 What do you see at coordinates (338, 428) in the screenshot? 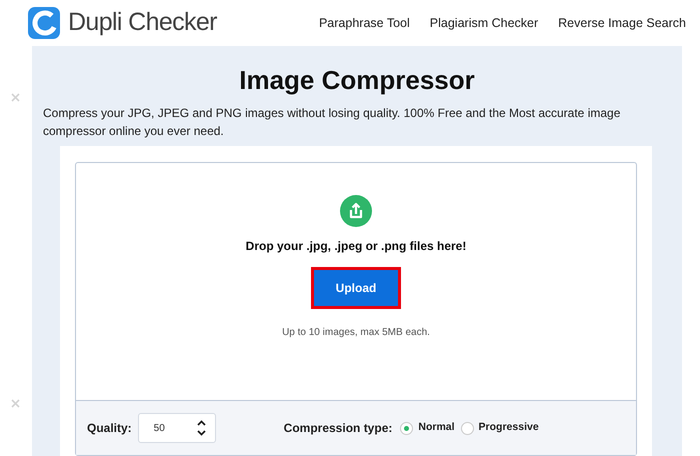
I see `compression-label: Compression type:` at bounding box center [338, 428].